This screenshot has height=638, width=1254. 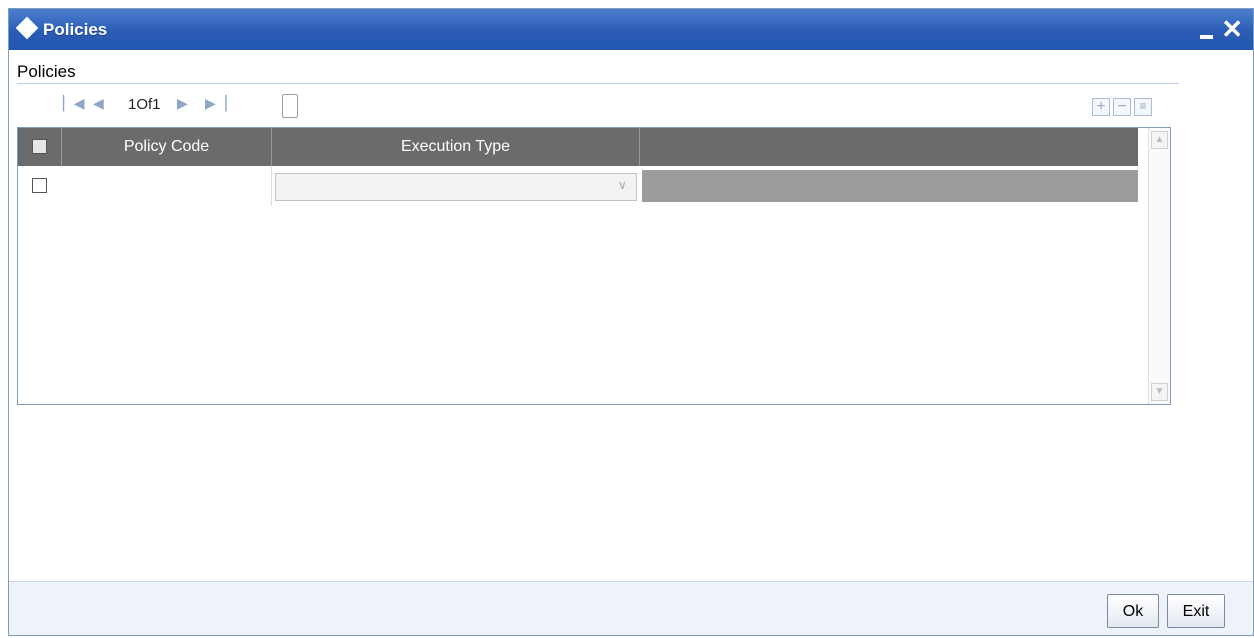 What do you see at coordinates (167, 186) in the screenshot?
I see `policy-code-input` at bounding box center [167, 186].